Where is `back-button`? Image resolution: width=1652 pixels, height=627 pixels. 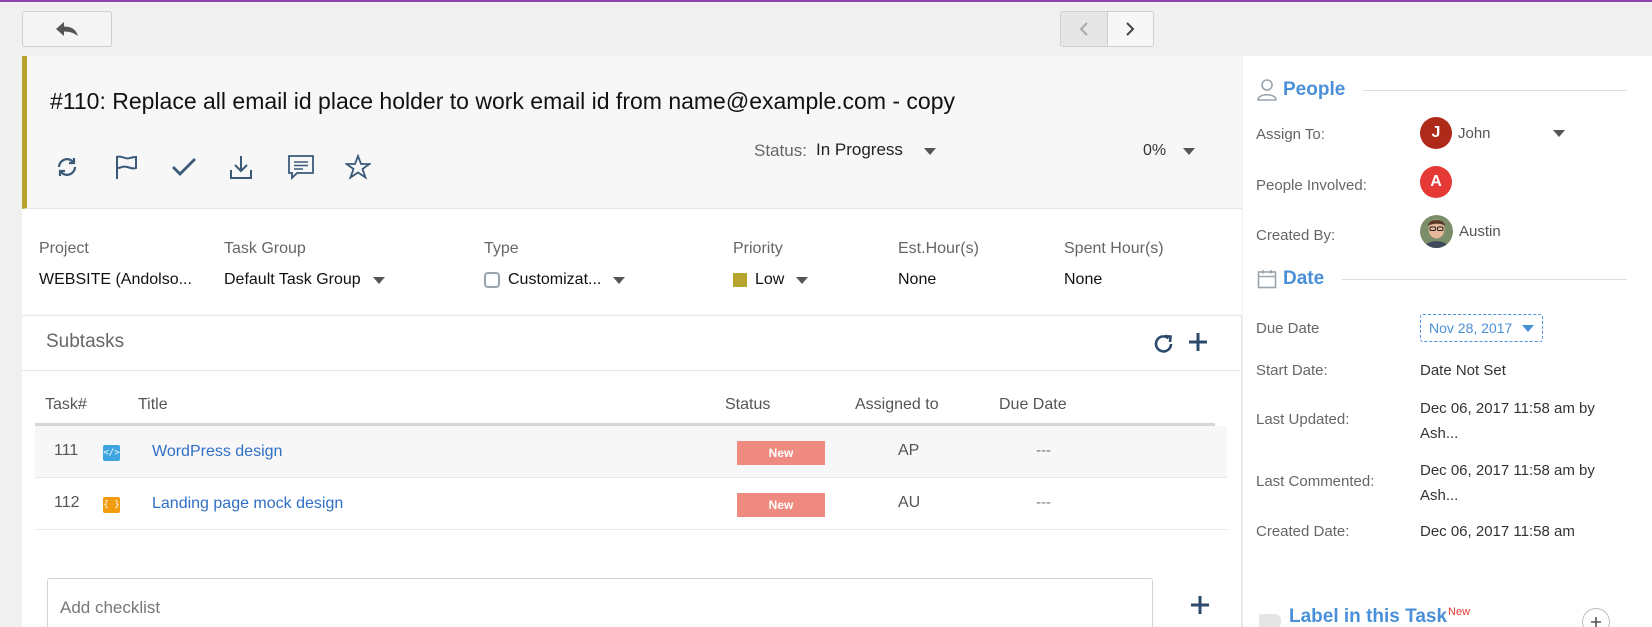 back-button is located at coordinates (67, 29).